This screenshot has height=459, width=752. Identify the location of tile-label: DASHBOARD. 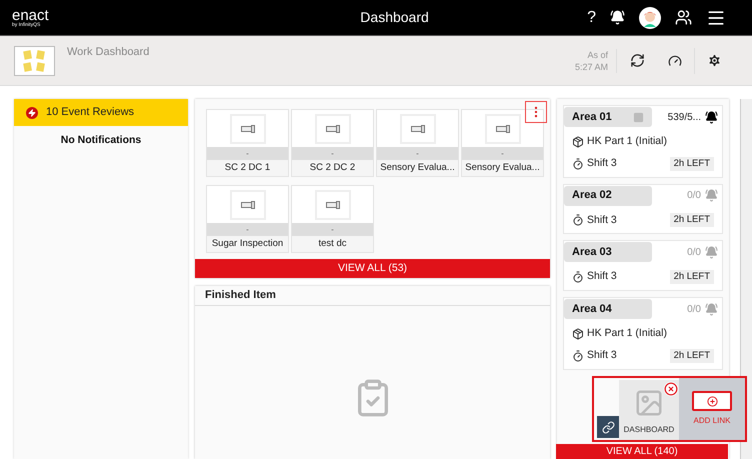
(649, 430).